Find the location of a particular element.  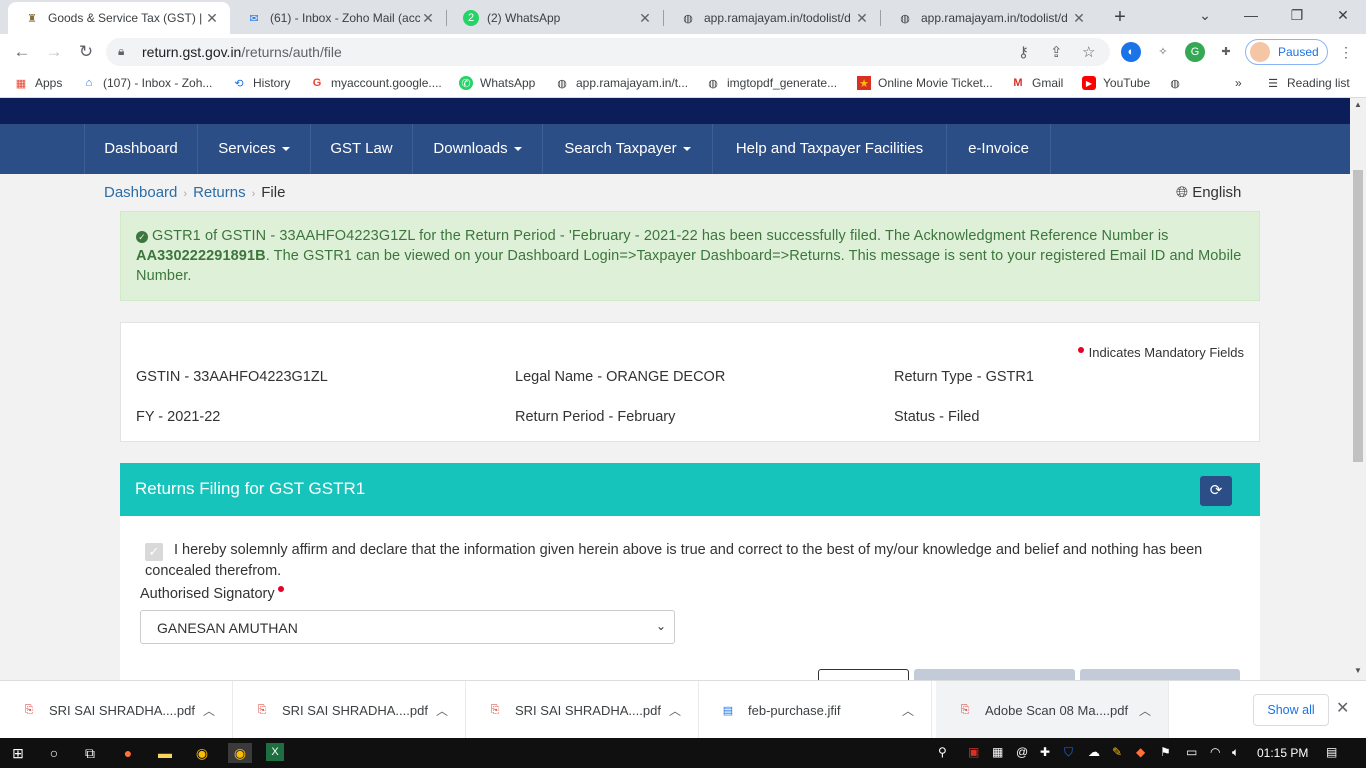

tab-gst: ♜ Goods & Service Tax (GST) | U ✕ is located at coordinates (119, 18).